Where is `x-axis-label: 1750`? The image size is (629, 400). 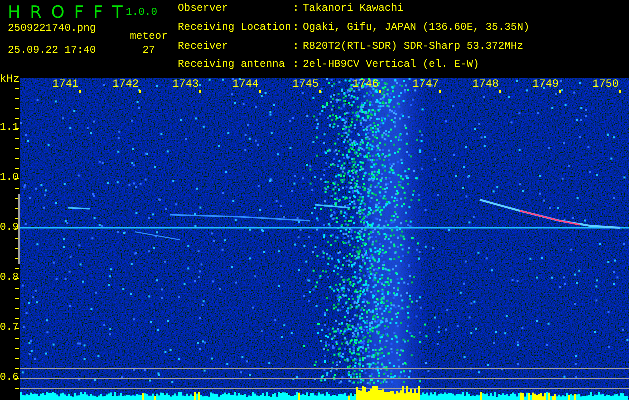 x-axis-label: 1750 is located at coordinates (605, 85).